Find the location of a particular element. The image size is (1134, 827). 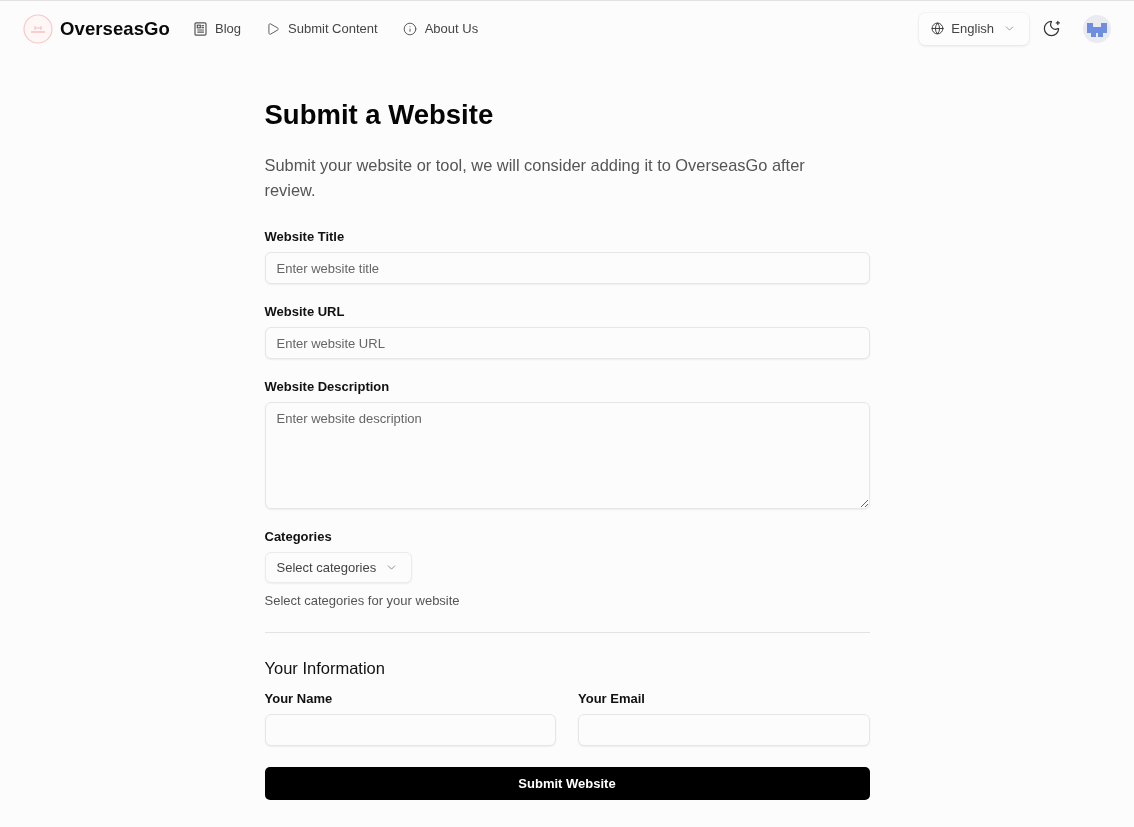

helper-text: Select categories for your website is located at coordinates (362, 601).